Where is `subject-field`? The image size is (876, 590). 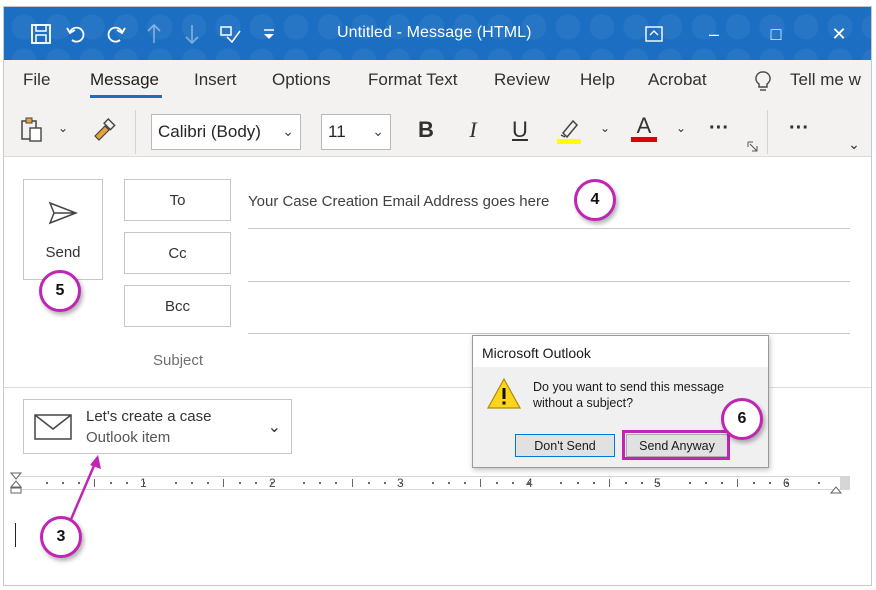
subject-field is located at coordinates (348, 360).